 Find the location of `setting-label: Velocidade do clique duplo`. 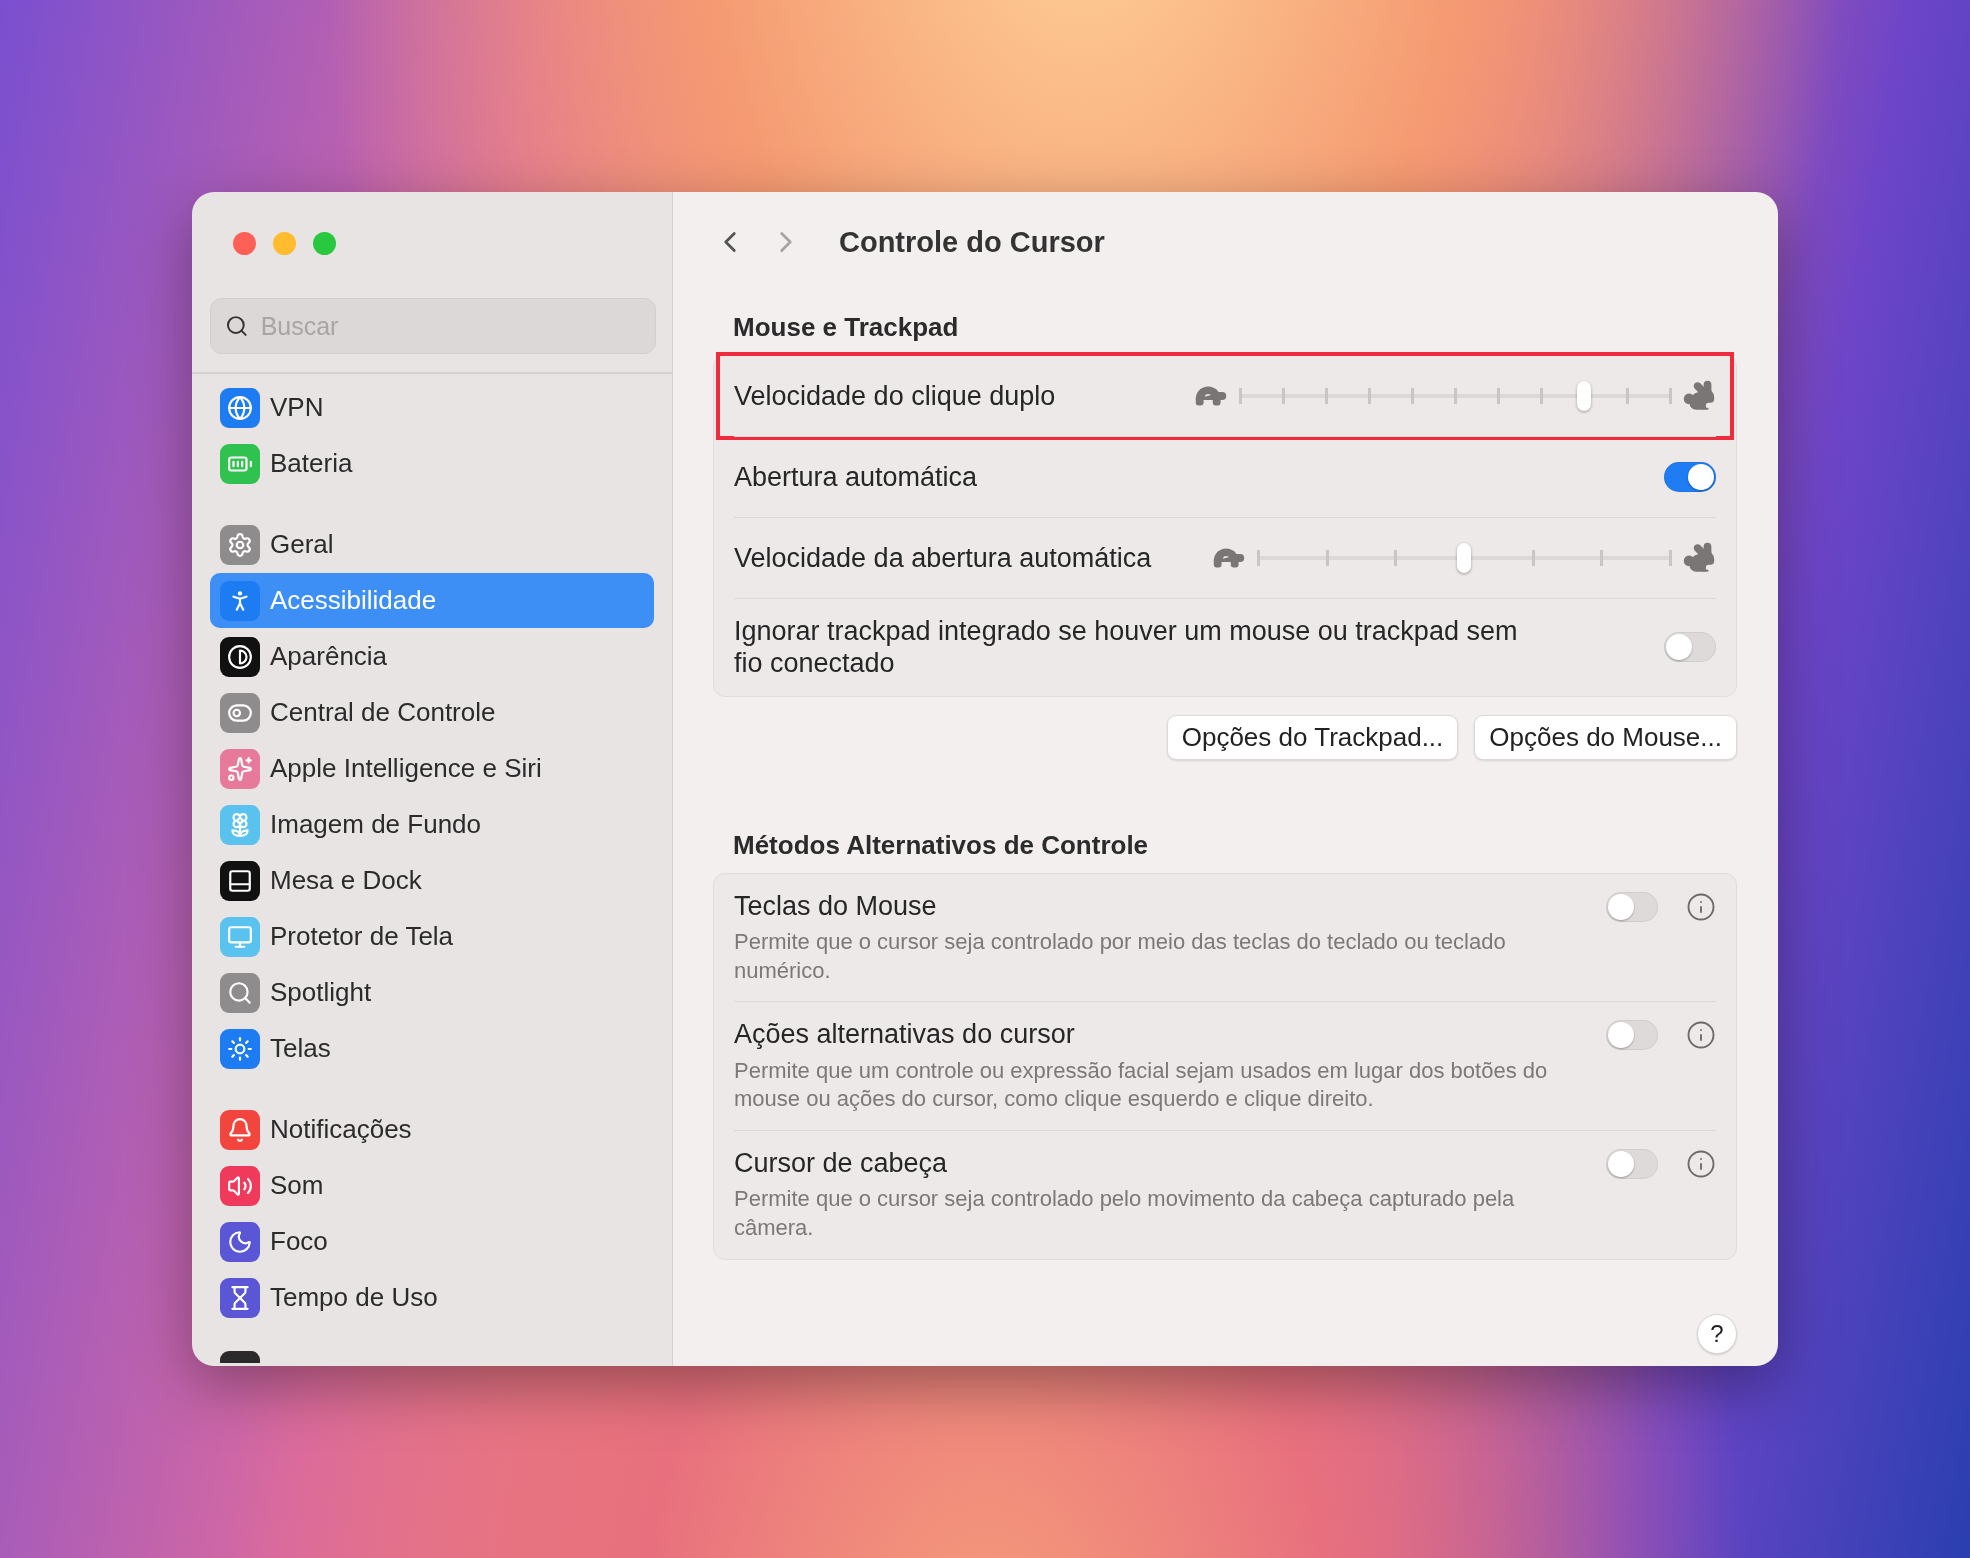

setting-label: Velocidade do clique duplo is located at coordinates (895, 396).